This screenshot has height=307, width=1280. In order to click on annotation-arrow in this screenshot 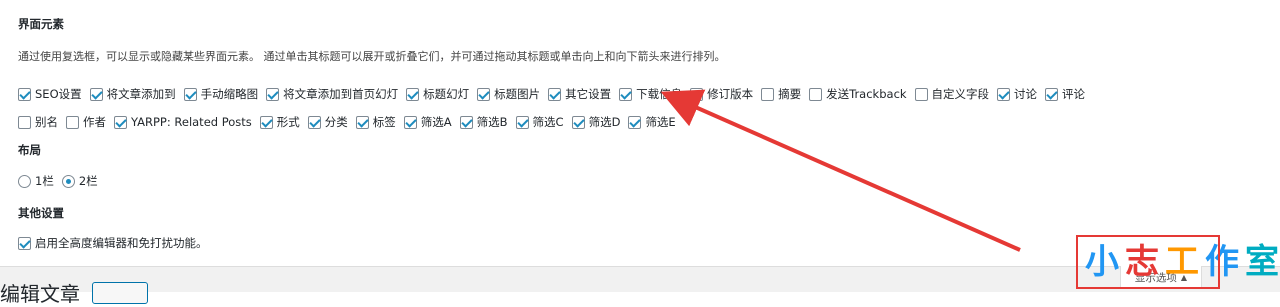, I will do `click(840, 170)`.